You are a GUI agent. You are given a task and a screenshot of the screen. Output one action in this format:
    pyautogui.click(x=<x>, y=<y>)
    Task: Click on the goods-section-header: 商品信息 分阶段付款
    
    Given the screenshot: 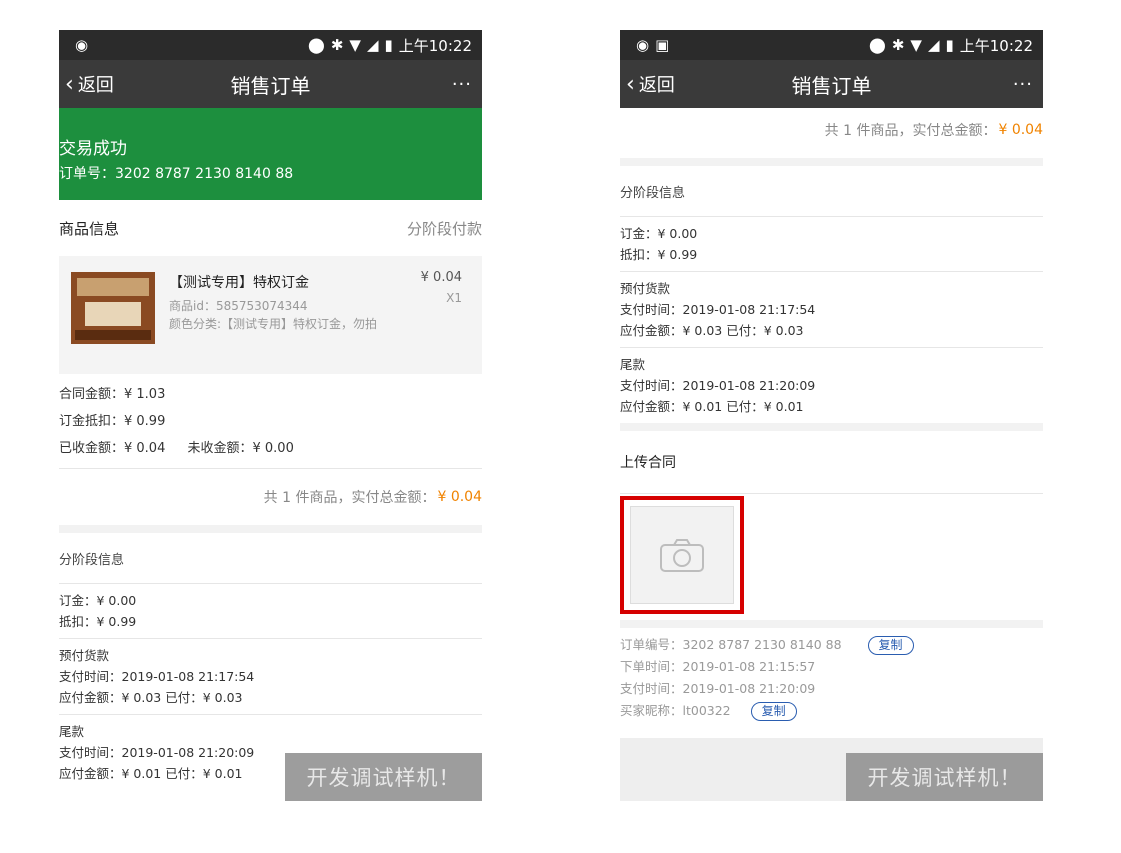 What is the action you would take?
    pyautogui.click(x=270, y=228)
    